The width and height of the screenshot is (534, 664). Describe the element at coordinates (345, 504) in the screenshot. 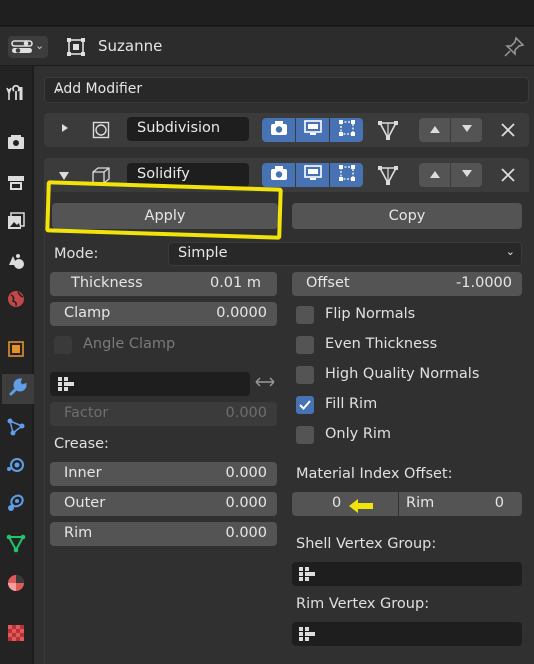

I see `material-offset-field: 0` at that location.